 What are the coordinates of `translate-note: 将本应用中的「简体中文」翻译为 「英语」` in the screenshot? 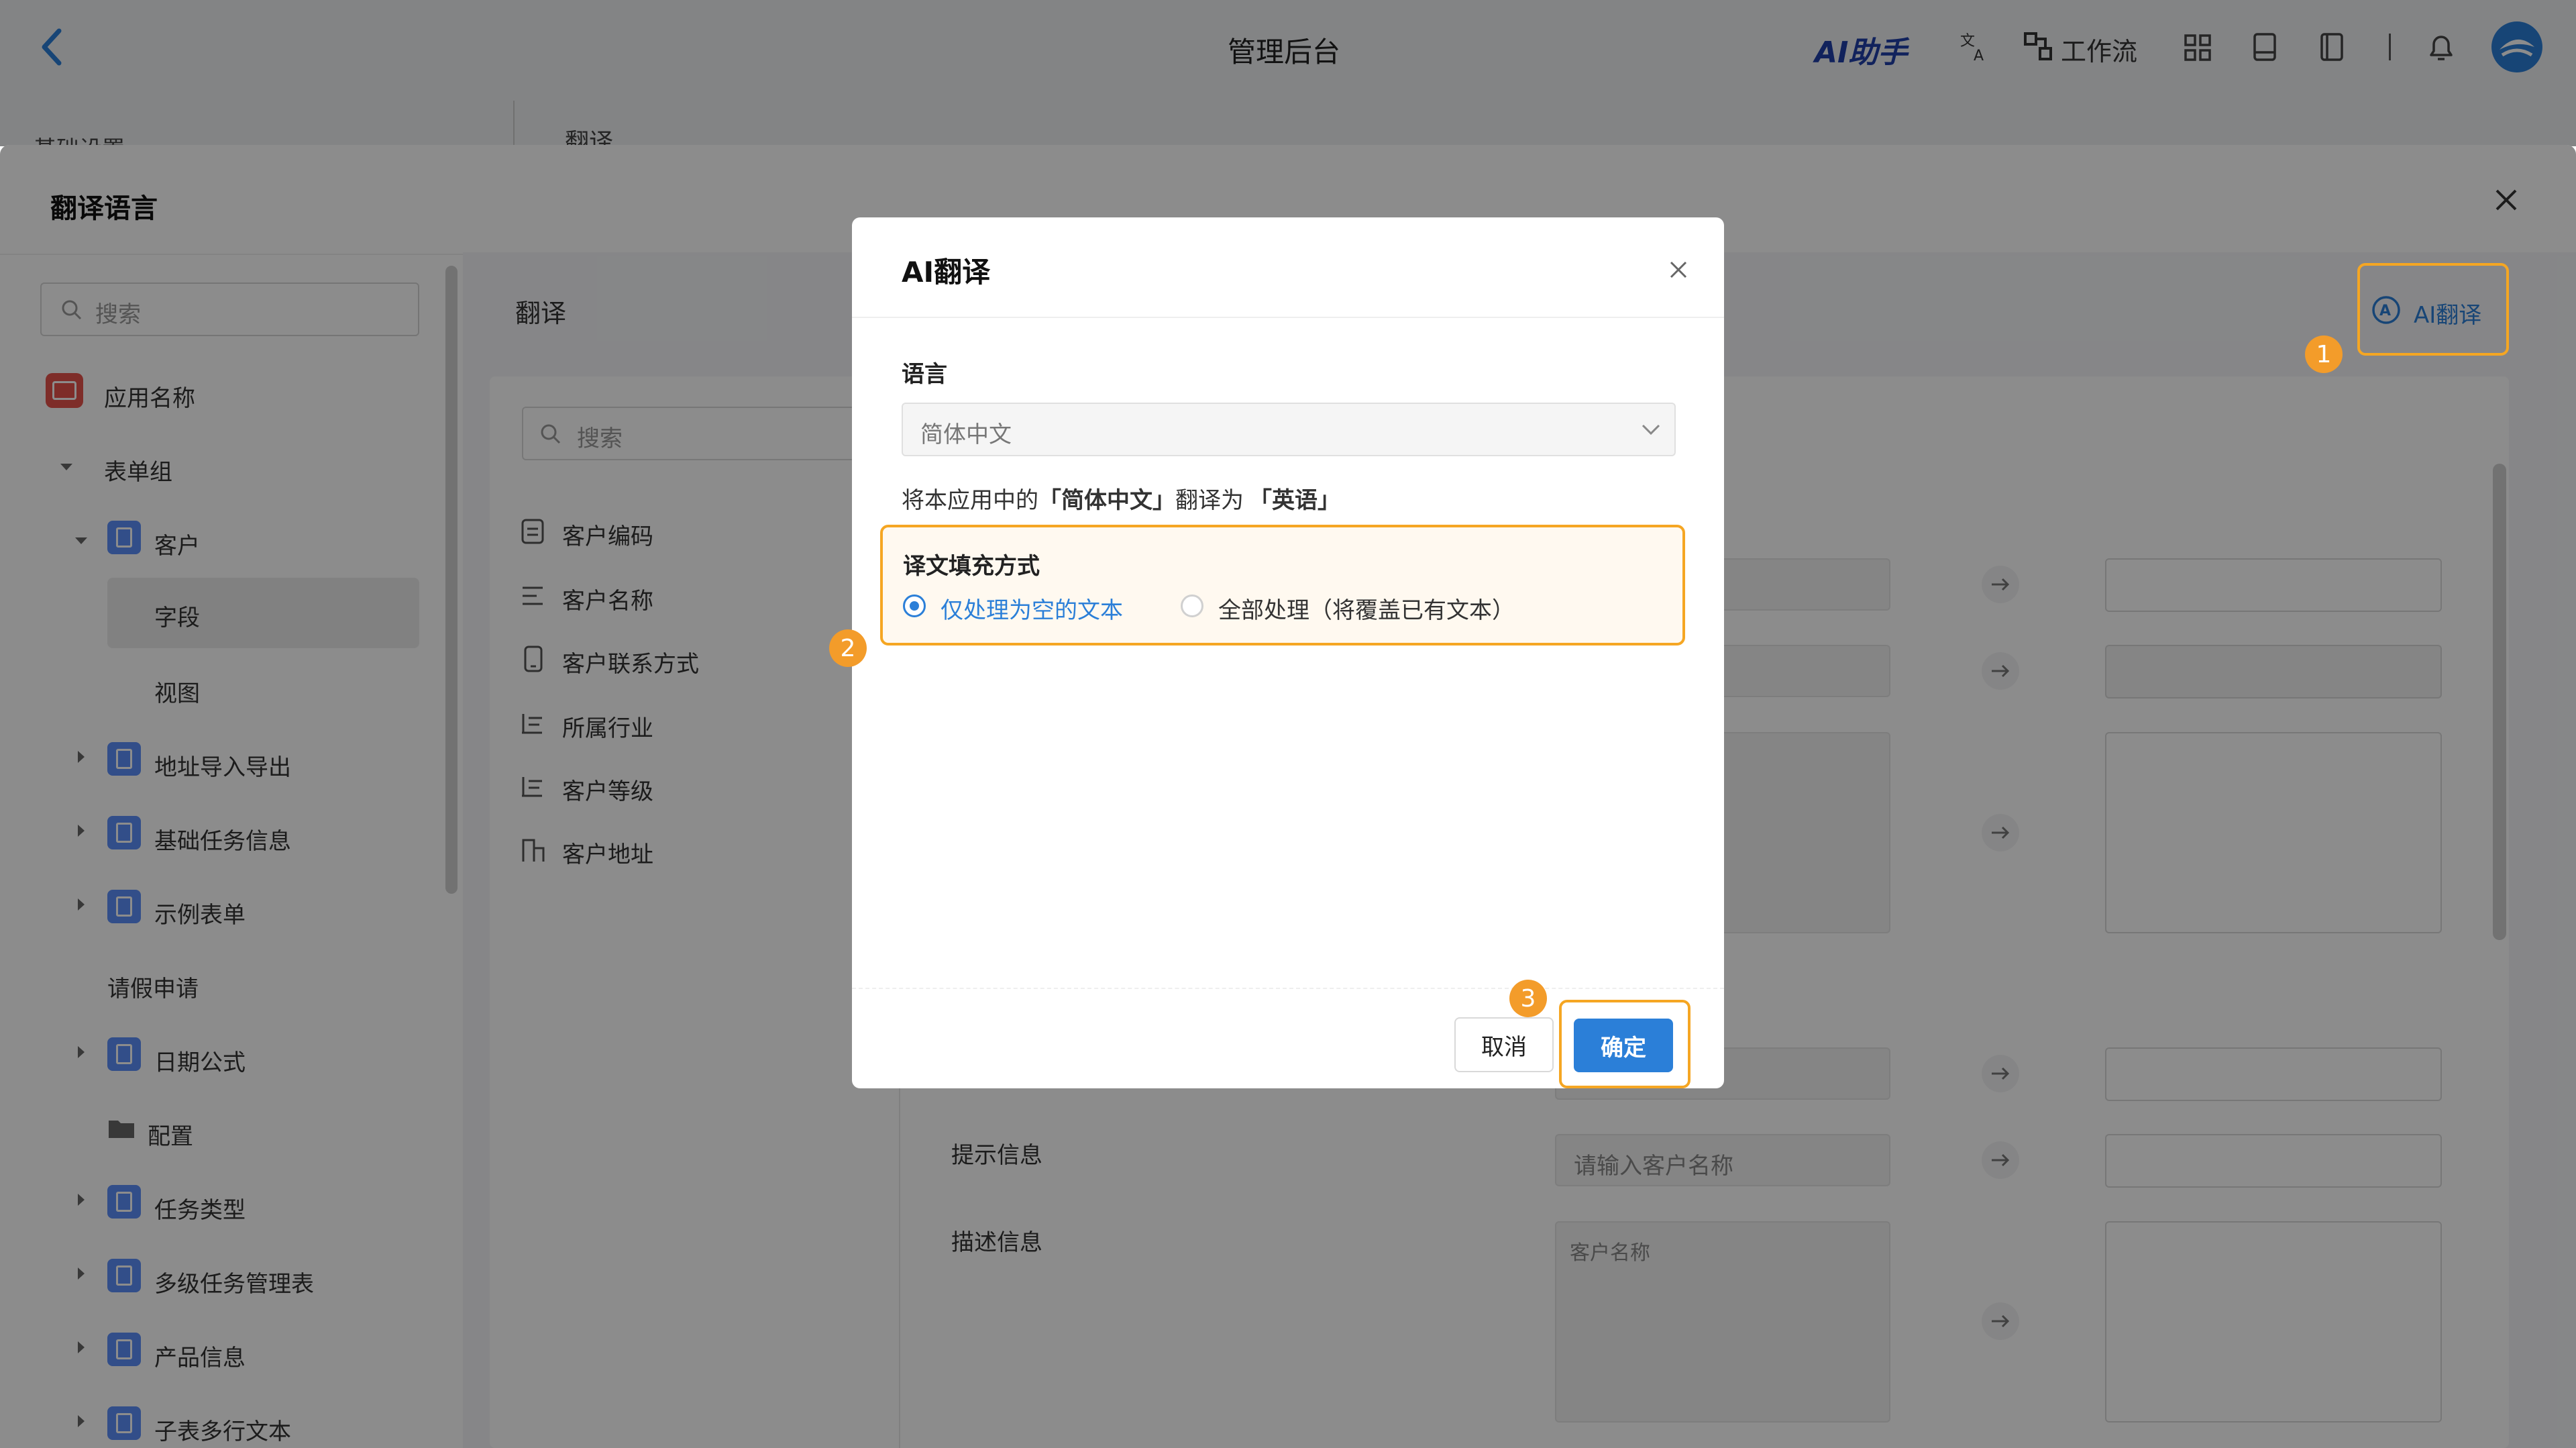 It's located at (1121, 498).